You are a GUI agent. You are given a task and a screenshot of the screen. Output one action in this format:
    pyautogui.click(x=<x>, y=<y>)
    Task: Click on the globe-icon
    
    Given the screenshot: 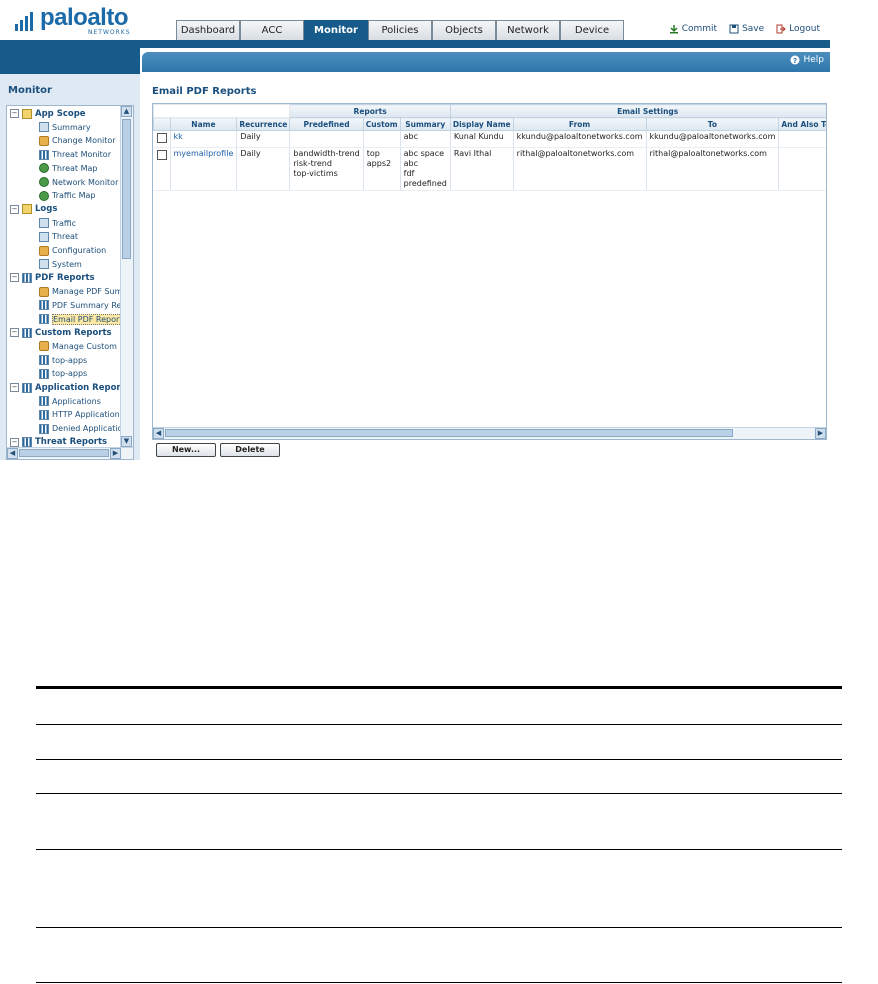 What is the action you would take?
    pyautogui.click(x=44, y=168)
    